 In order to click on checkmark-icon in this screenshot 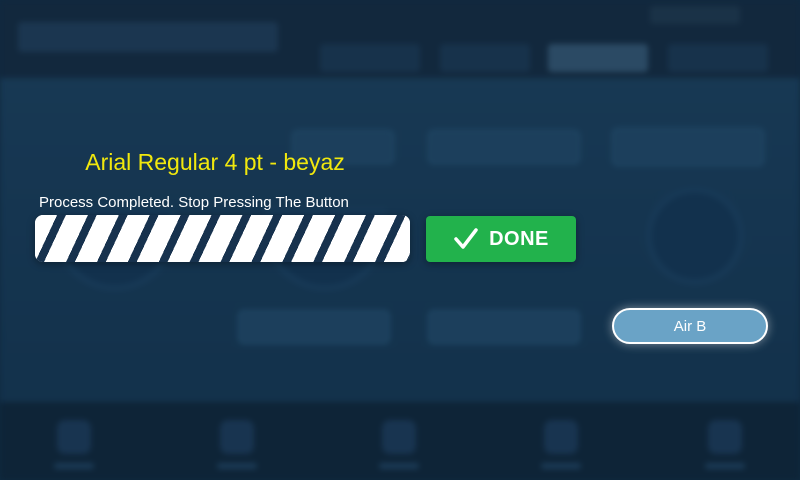, I will do `click(466, 239)`.